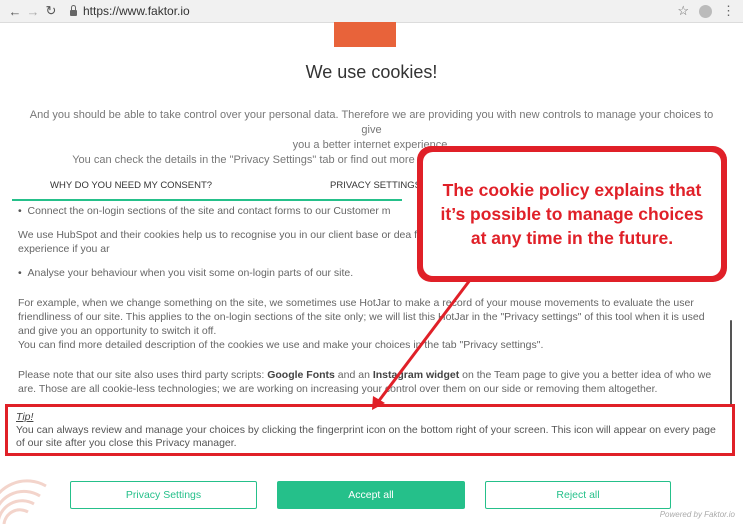 This screenshot has height=524, width=743. What do you see at coordinates (131, 185) in the screenshot?
I see `tab-why-consent: WHY DO YOU NEED MY CONSENT?` at bounding box center [131, 185].